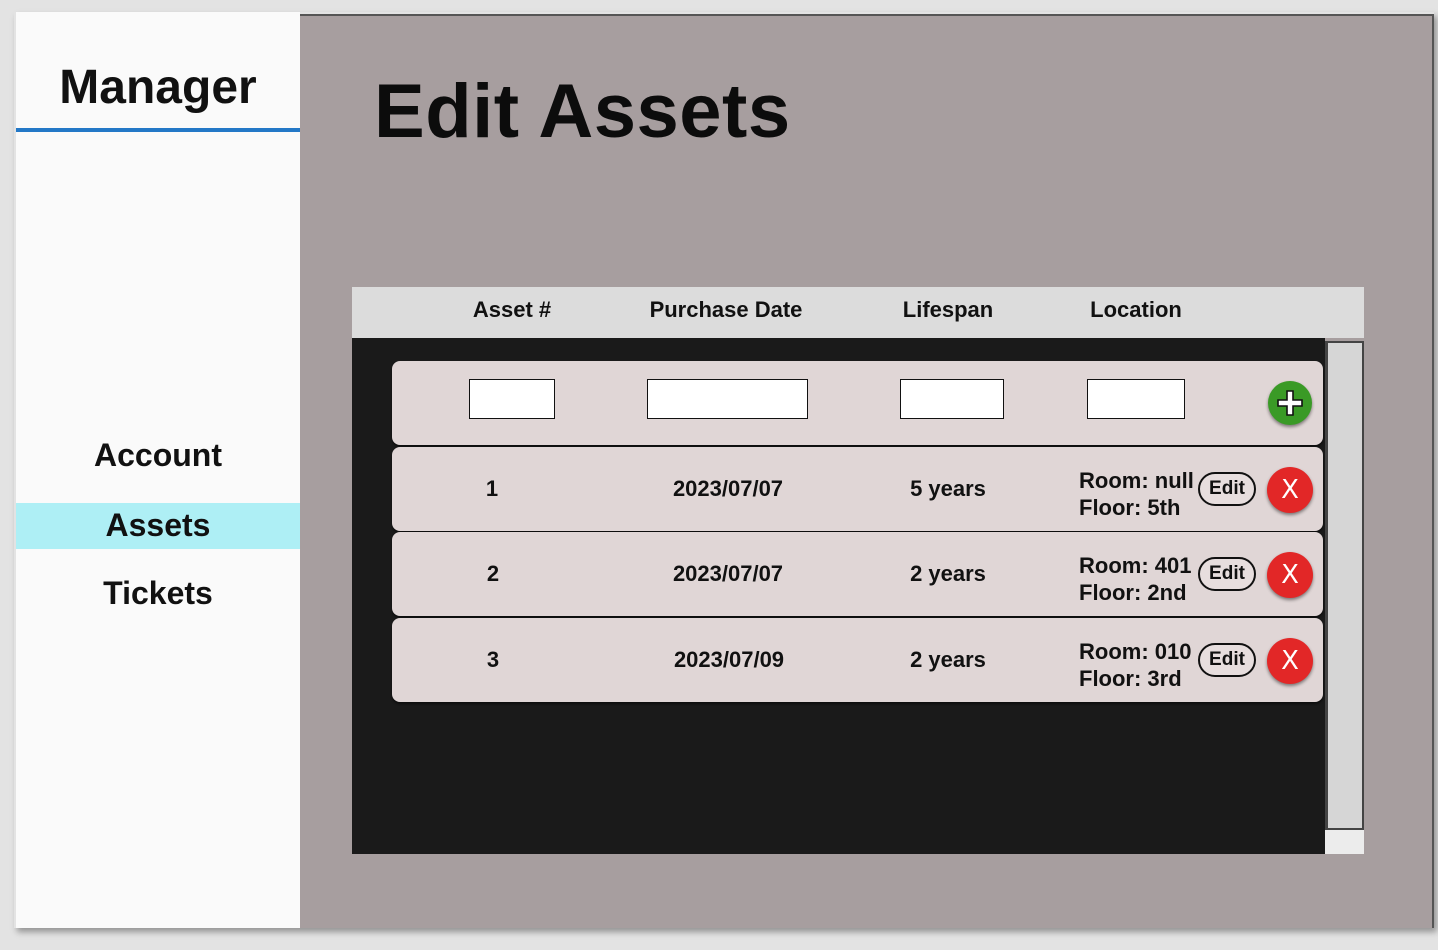  I want to click on sidebar-item-assets: Assets, so click(158, 526).